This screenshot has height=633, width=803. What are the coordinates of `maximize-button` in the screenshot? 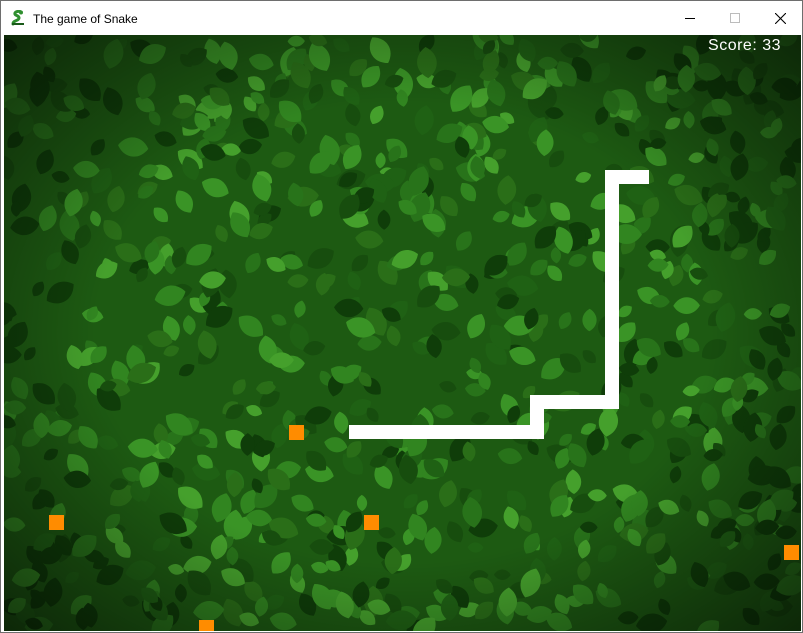 It's located at (735, 18).